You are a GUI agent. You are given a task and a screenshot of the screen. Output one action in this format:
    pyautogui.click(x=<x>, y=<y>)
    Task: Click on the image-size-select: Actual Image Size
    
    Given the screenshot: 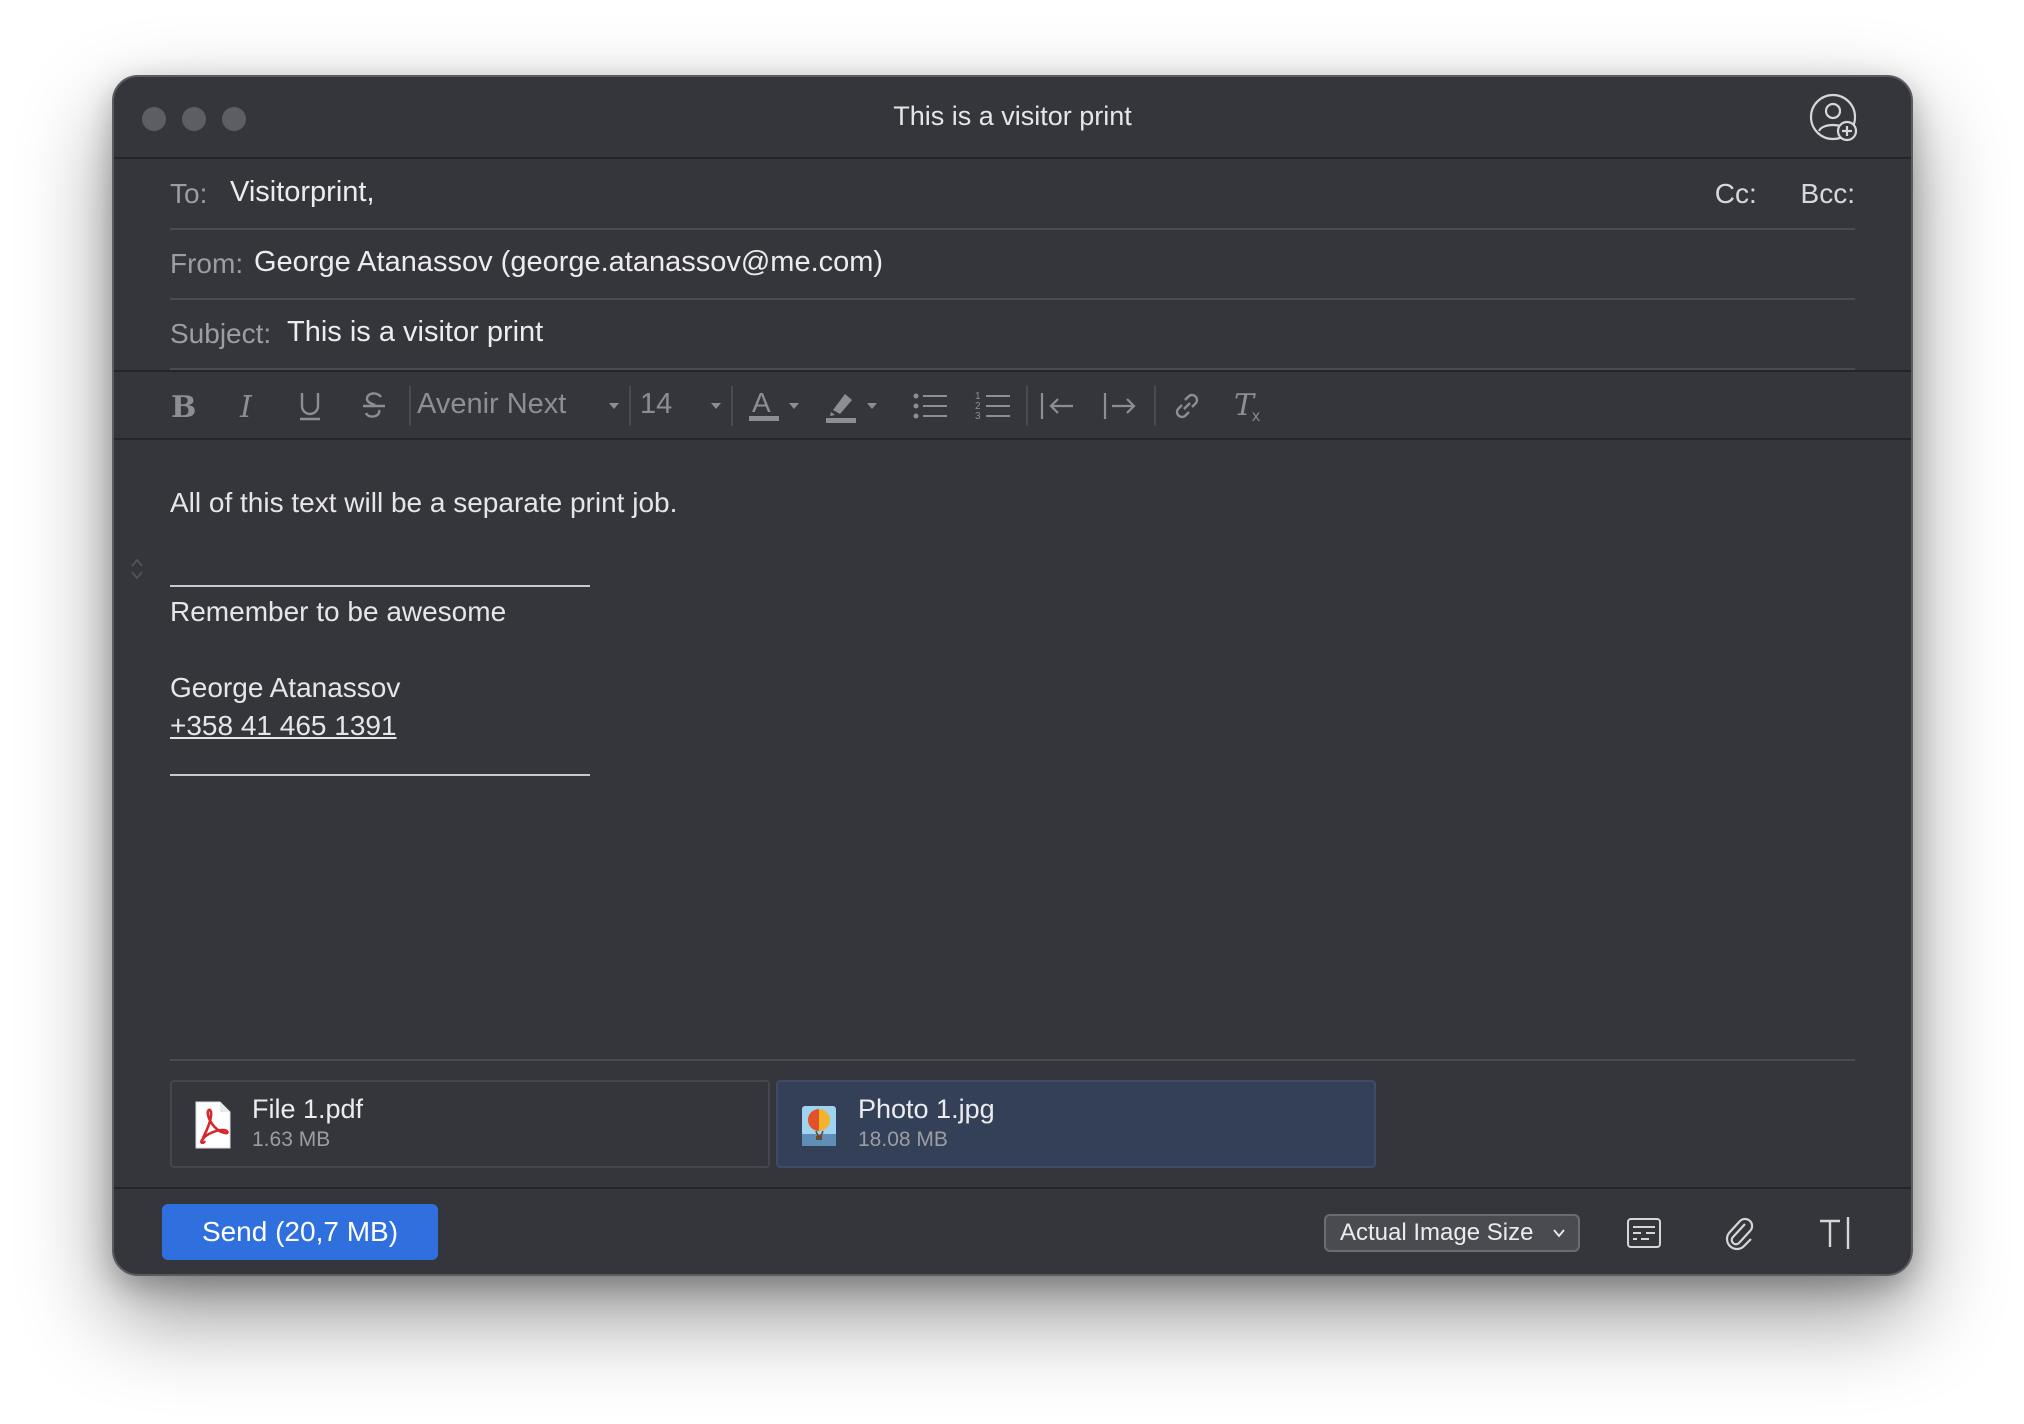 What is the action you would take?
    pyautogui.click(x=1452, y=1233)
    